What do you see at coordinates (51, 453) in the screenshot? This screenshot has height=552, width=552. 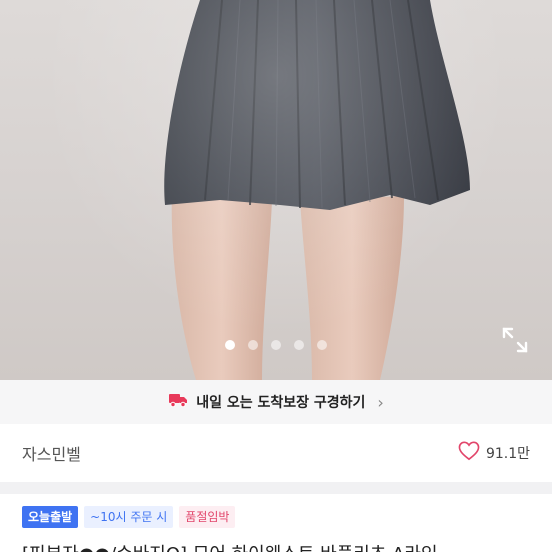 I see `shop-name: 자스민벨` at bounding box center [51, 453].